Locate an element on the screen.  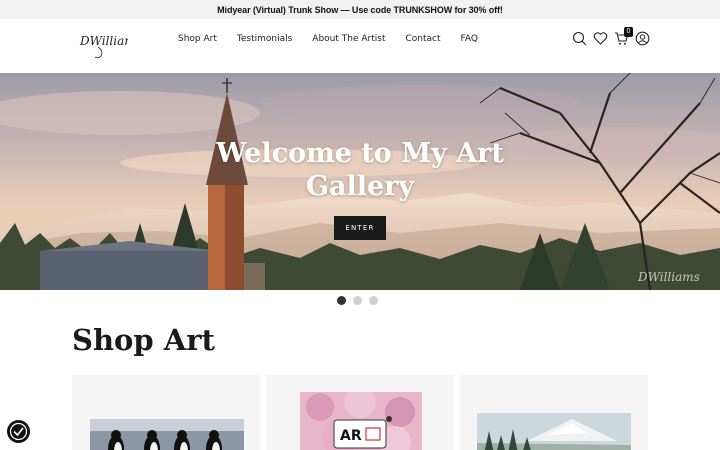
hero-title-line2: Gallery is located at coordinates (360, 186).